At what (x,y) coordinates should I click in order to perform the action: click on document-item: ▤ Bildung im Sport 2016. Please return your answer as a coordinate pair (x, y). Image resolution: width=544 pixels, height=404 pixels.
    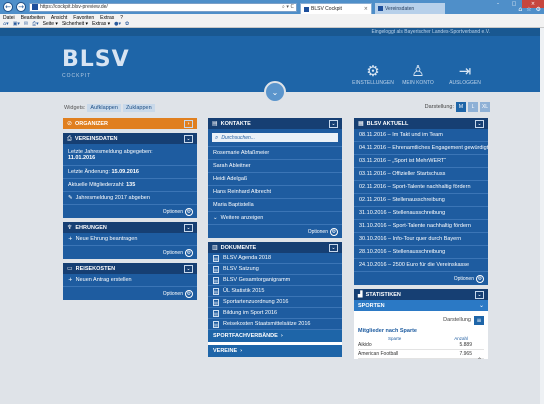
    Looking at the image, I should click on (275, 313).